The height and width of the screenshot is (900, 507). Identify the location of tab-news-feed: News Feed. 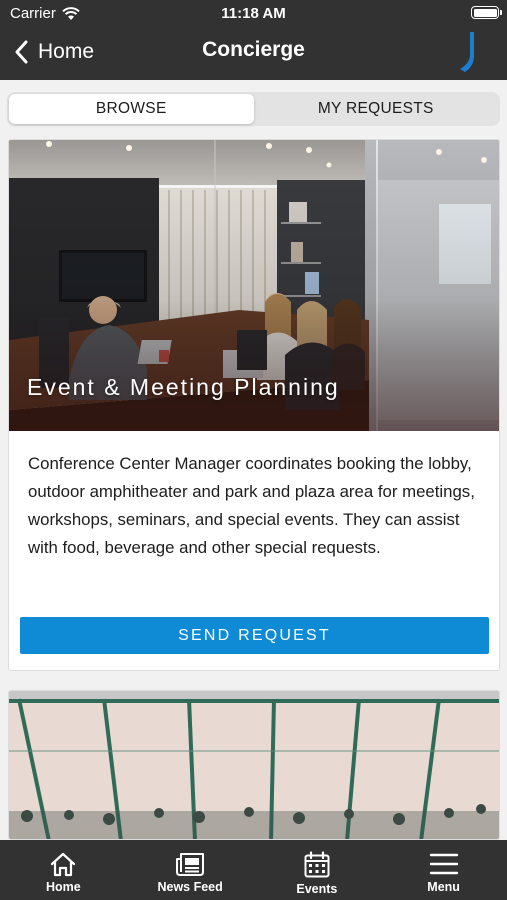
(190, 870).